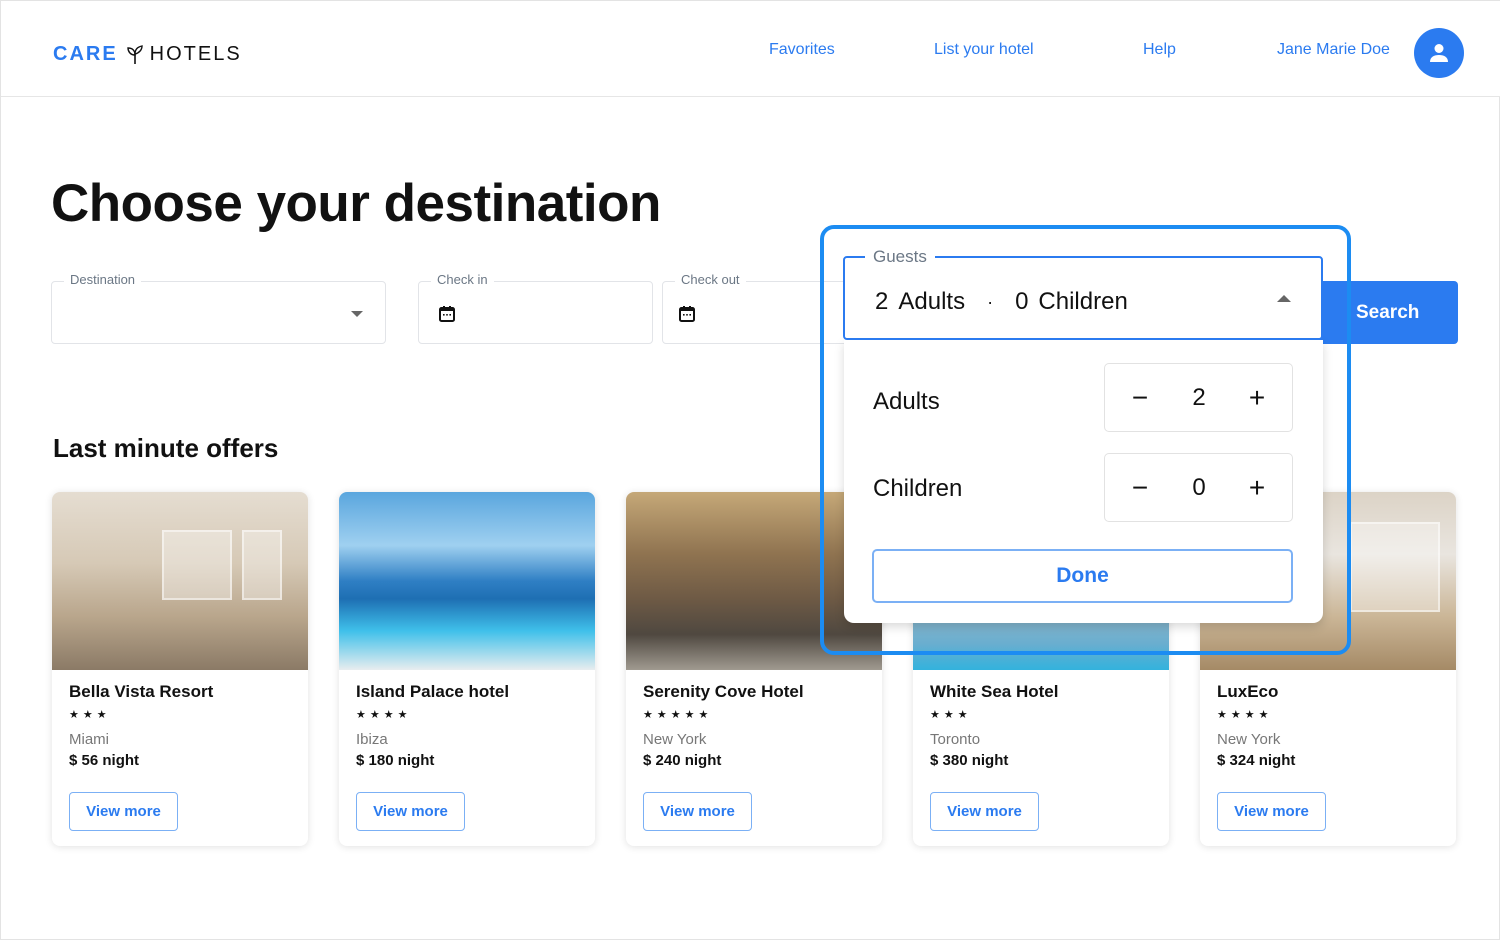 This screenshot has height=940, width=1500. Describe the element at coordinates (984, 50) in the screenshot. I see `nav-list-your-hotel: List your hotel` at that location.